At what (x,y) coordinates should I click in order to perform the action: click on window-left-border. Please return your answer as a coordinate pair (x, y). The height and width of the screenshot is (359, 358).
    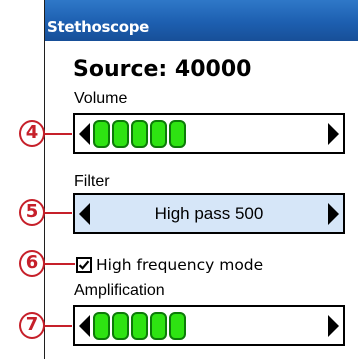
    Looking at the image, I should click on (44, 179).